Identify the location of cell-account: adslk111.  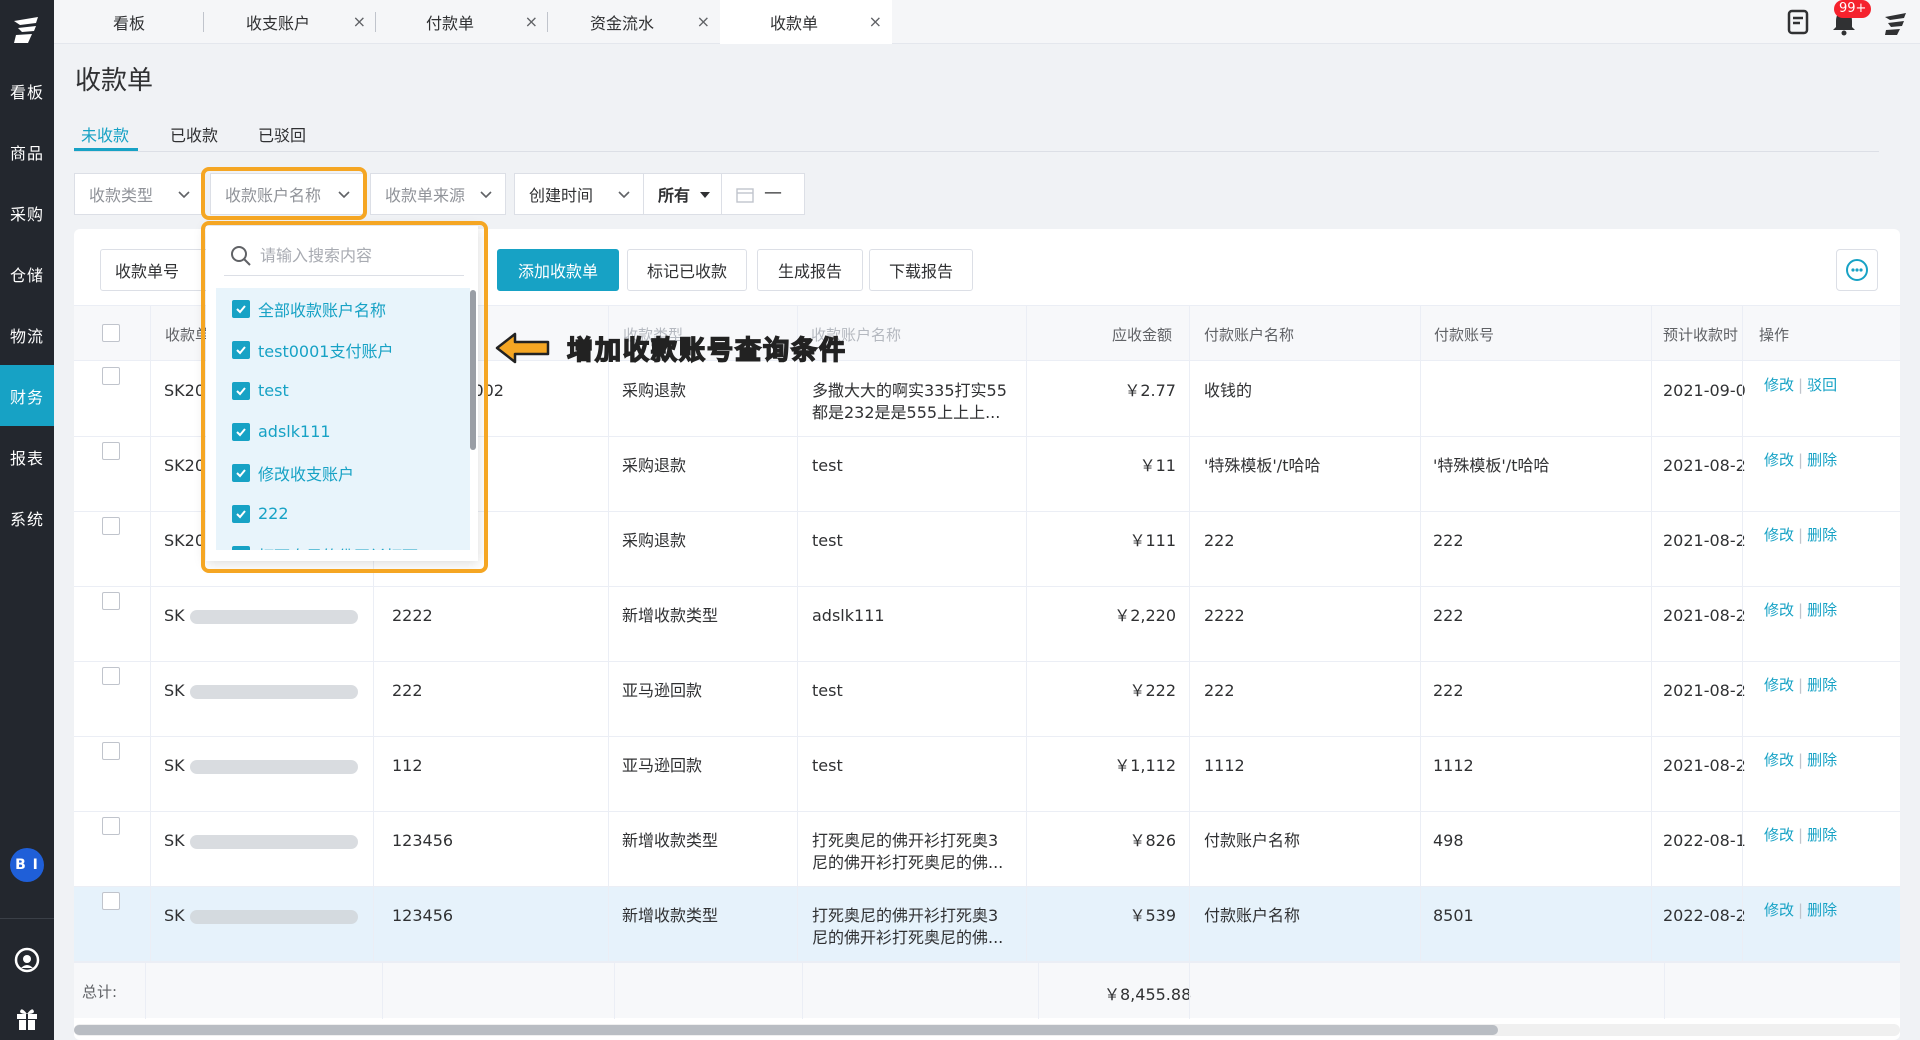
(848, 615).